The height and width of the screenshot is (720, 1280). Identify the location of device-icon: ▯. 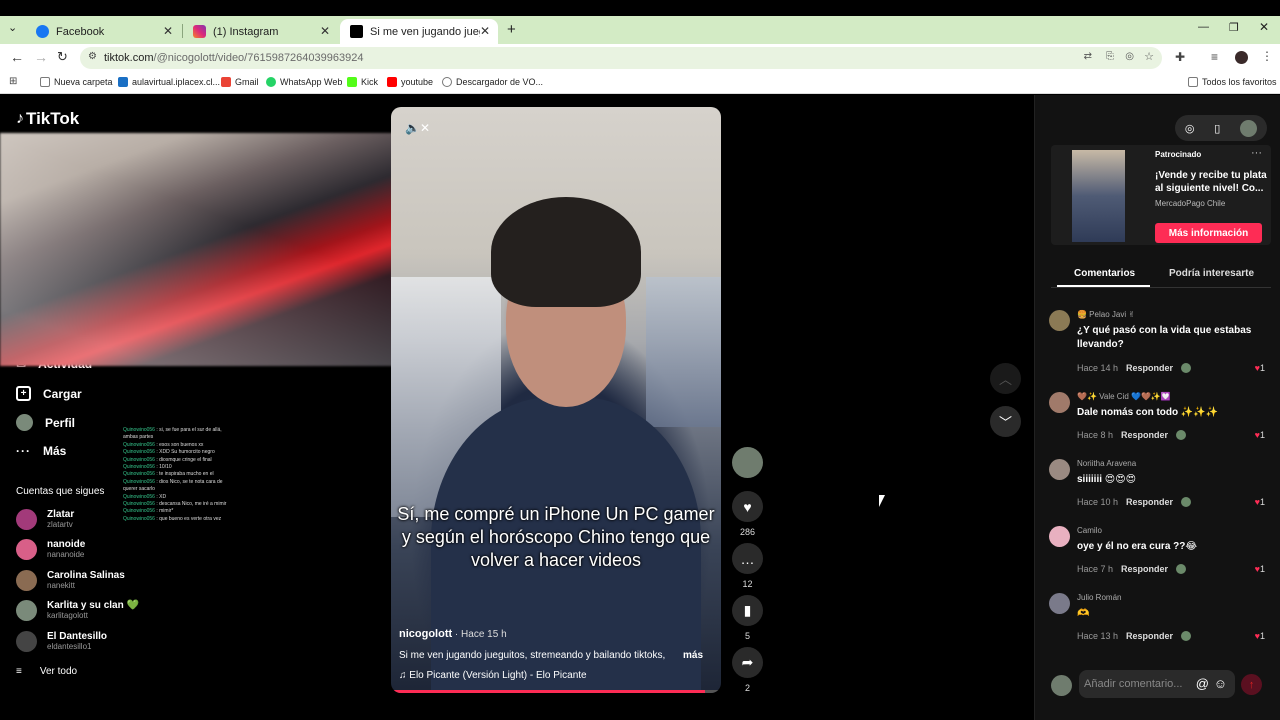
(1217, 128).